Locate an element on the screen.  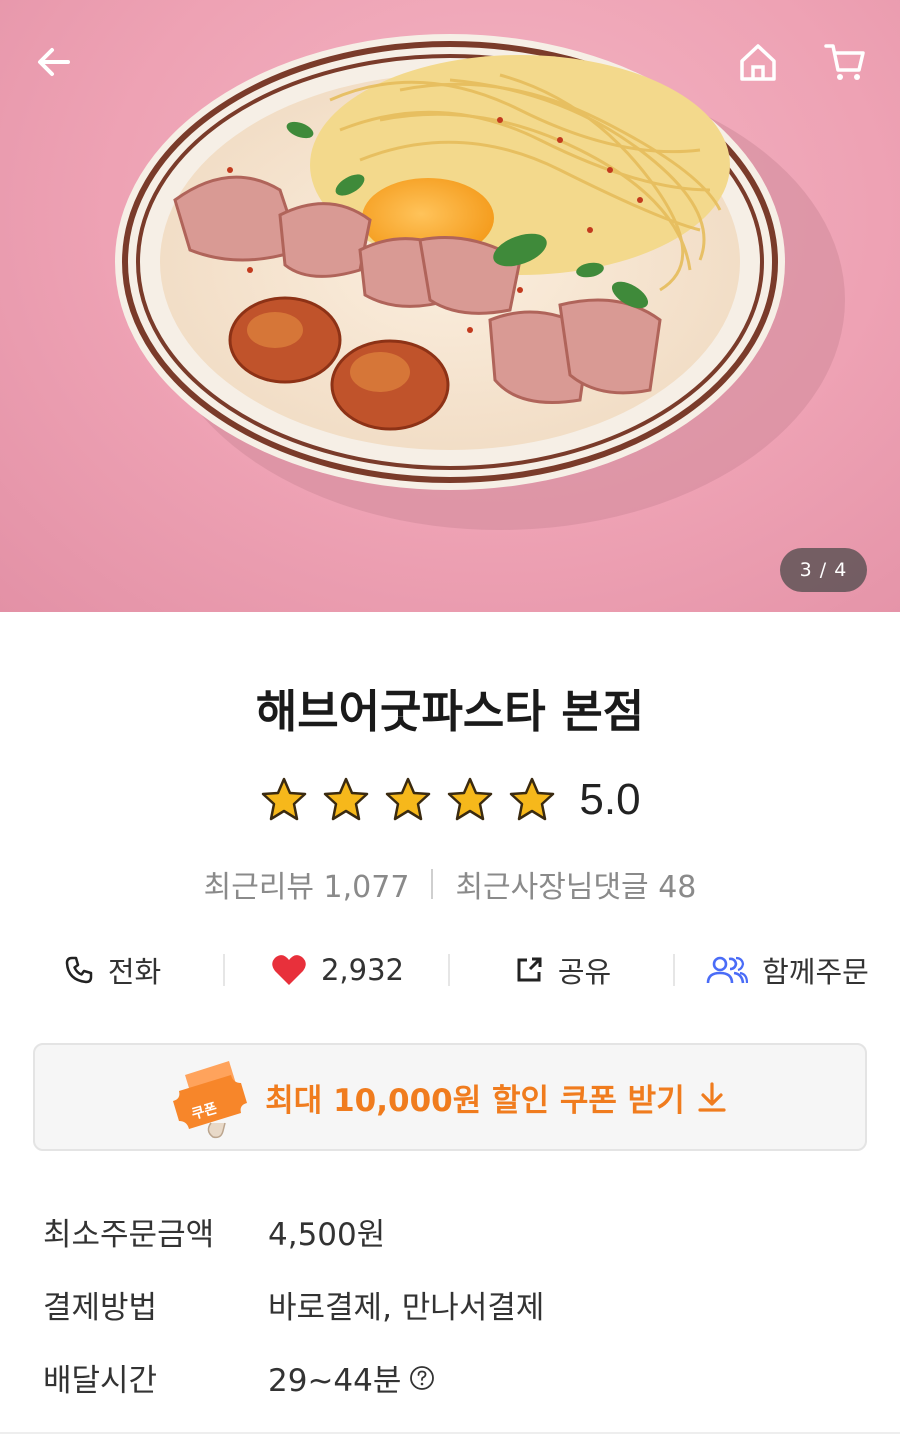
group-order-button: 함께주문 is located at coordinates (787, 970).